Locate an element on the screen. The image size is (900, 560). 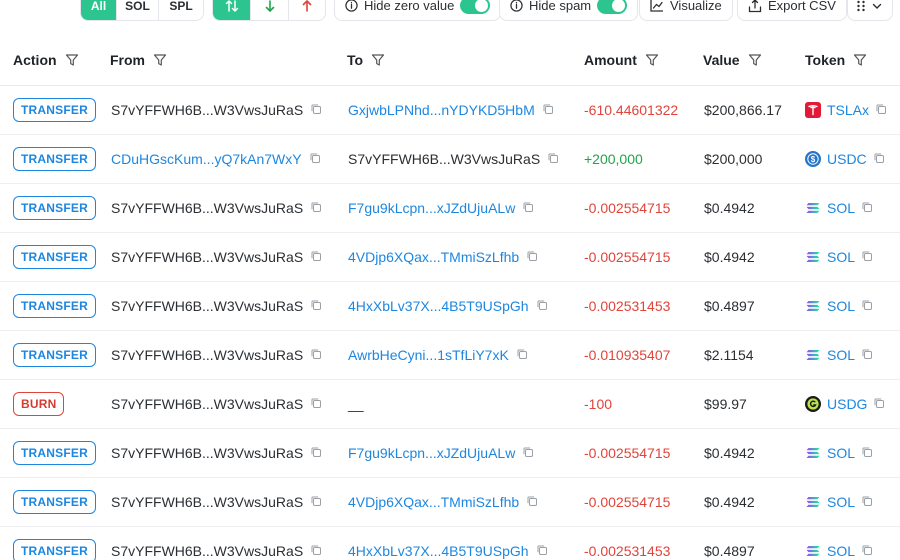
column-settings-dropdown is located at coordinates (870, 10).